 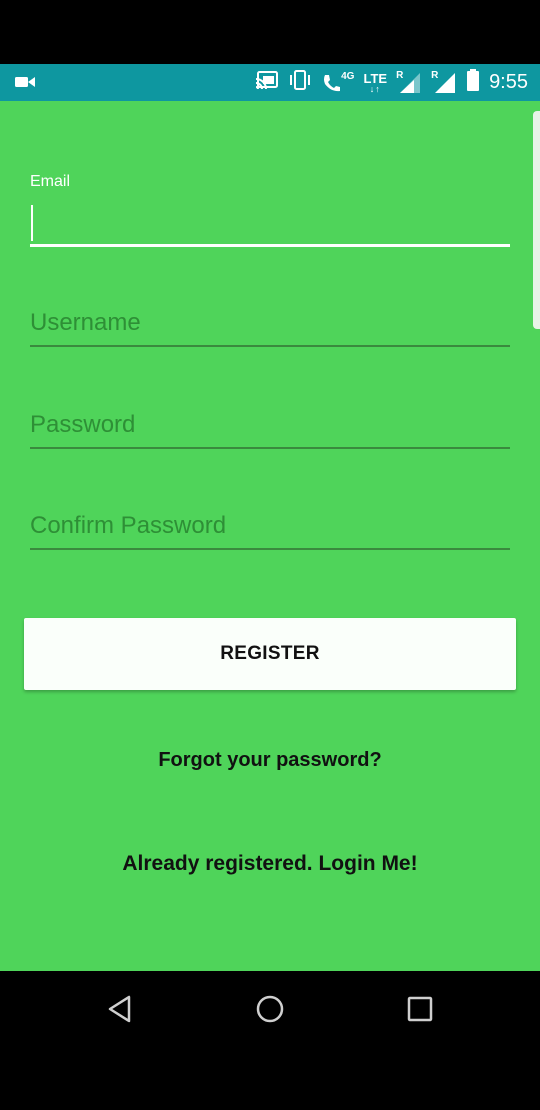 What do you see at coordinates (348, 76) in the screenshot?
I see `network-4g-label: 4G` at bounding box center [348, 76].